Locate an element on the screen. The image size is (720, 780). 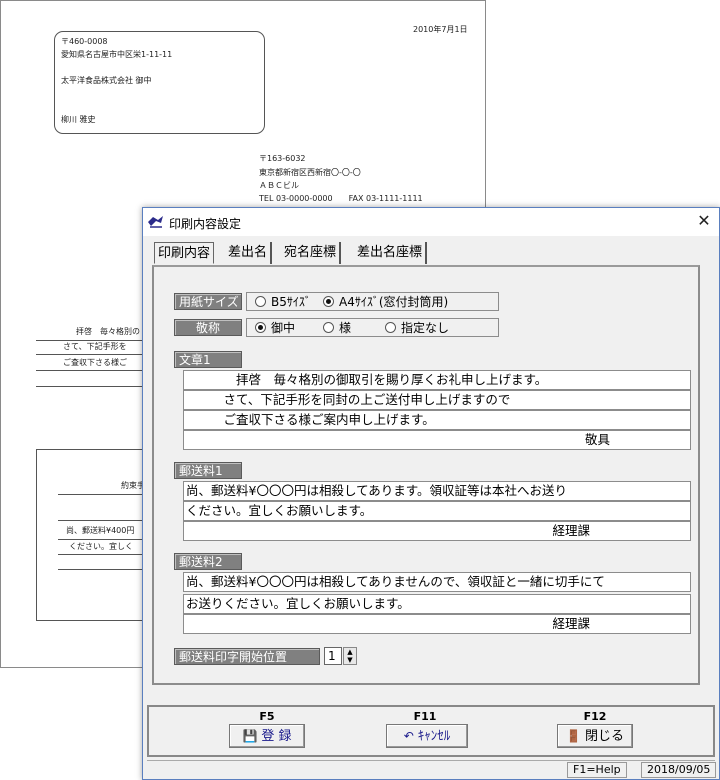
paper-size-group: B5ｻｲｽﾞ A4ｻｲｽﾞ(窓付封筒用) is located at coordinates (372, 301).